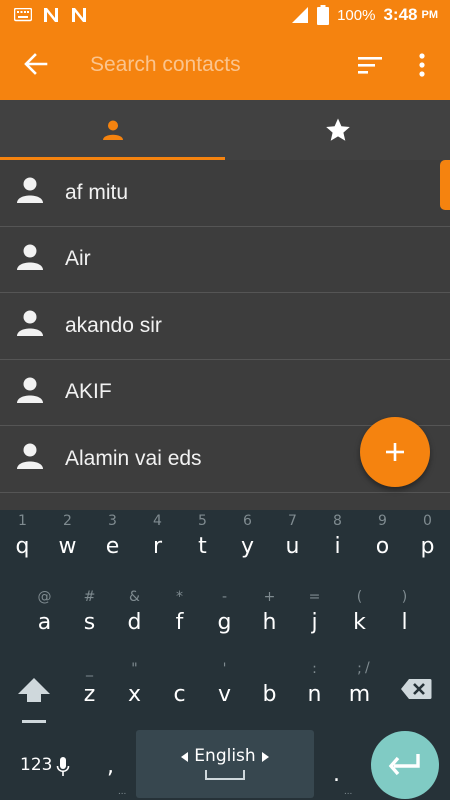 Image resolution: width=450 pixels, height=800 pixels. I want to click on key-f: * f, so click(179, 614).